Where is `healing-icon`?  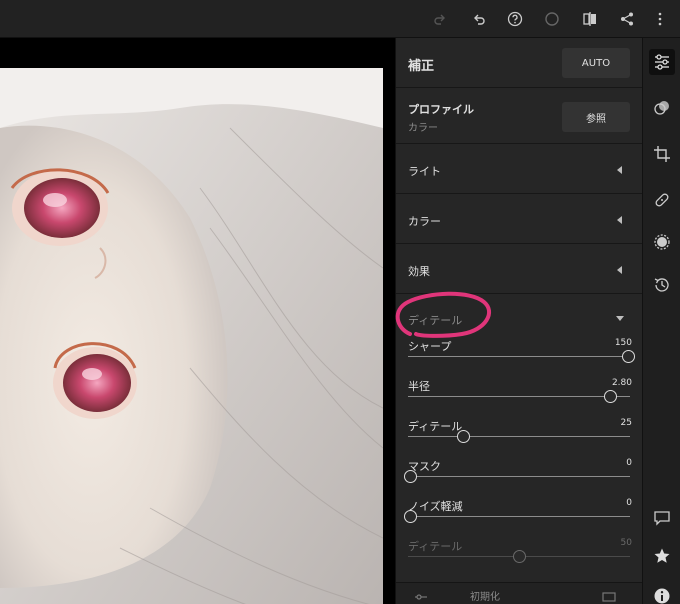 healing-icon is located at coordinates (662, 200).